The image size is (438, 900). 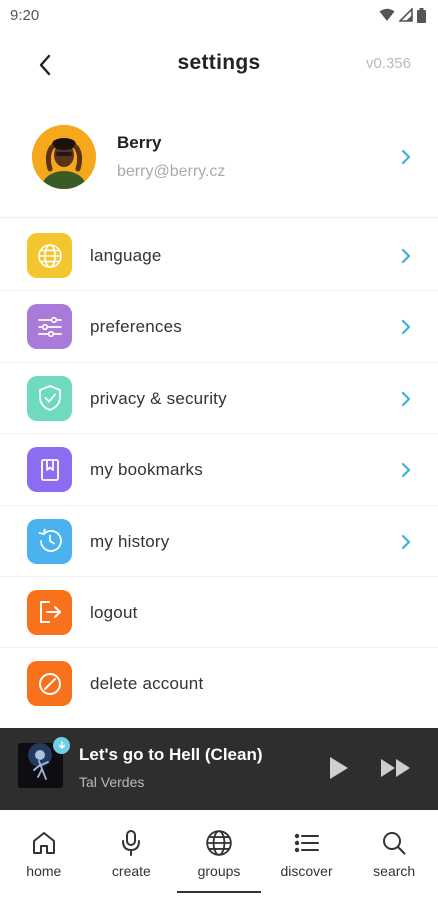 I want to click on track-title: Let's go to Hell (Clean), so click(x=171, y=754).